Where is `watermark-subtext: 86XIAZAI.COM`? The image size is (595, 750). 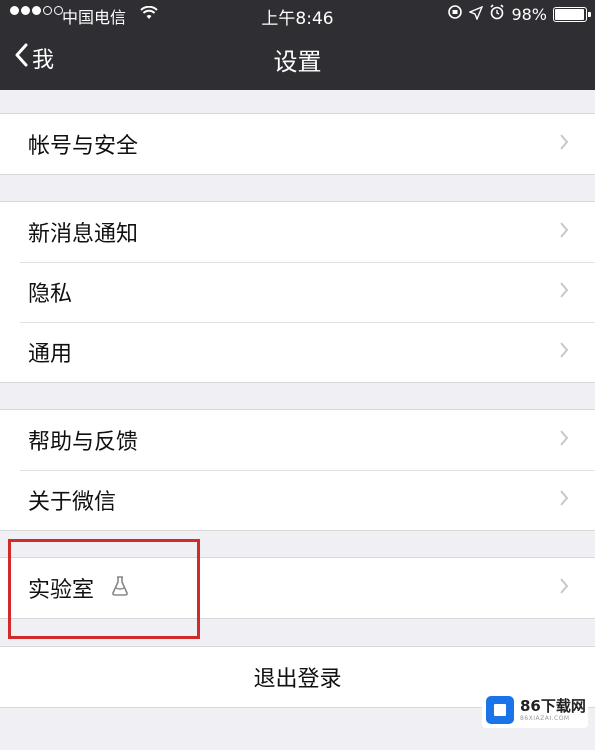
watermark-subtext: 86XIAZAI.COM is located at coordinates (545, 718).